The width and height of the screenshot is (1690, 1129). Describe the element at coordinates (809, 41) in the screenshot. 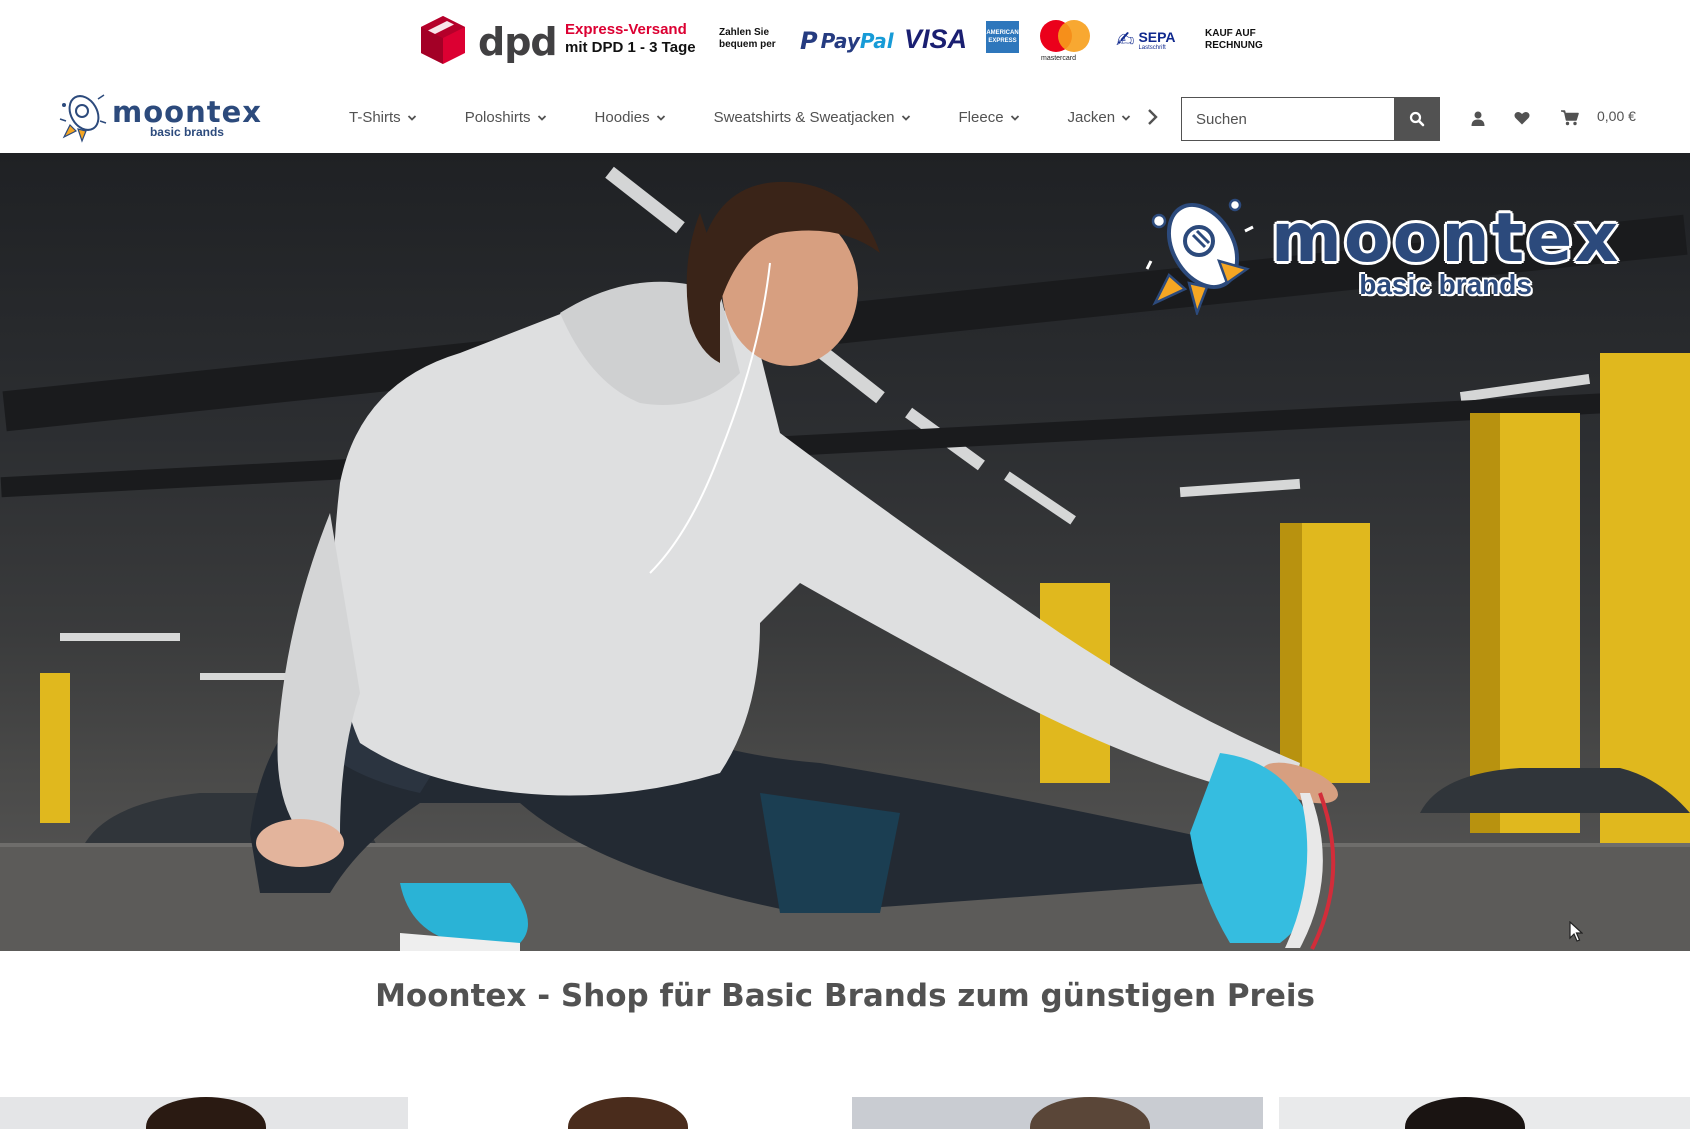

I see `paypal-icon: P` at that location.